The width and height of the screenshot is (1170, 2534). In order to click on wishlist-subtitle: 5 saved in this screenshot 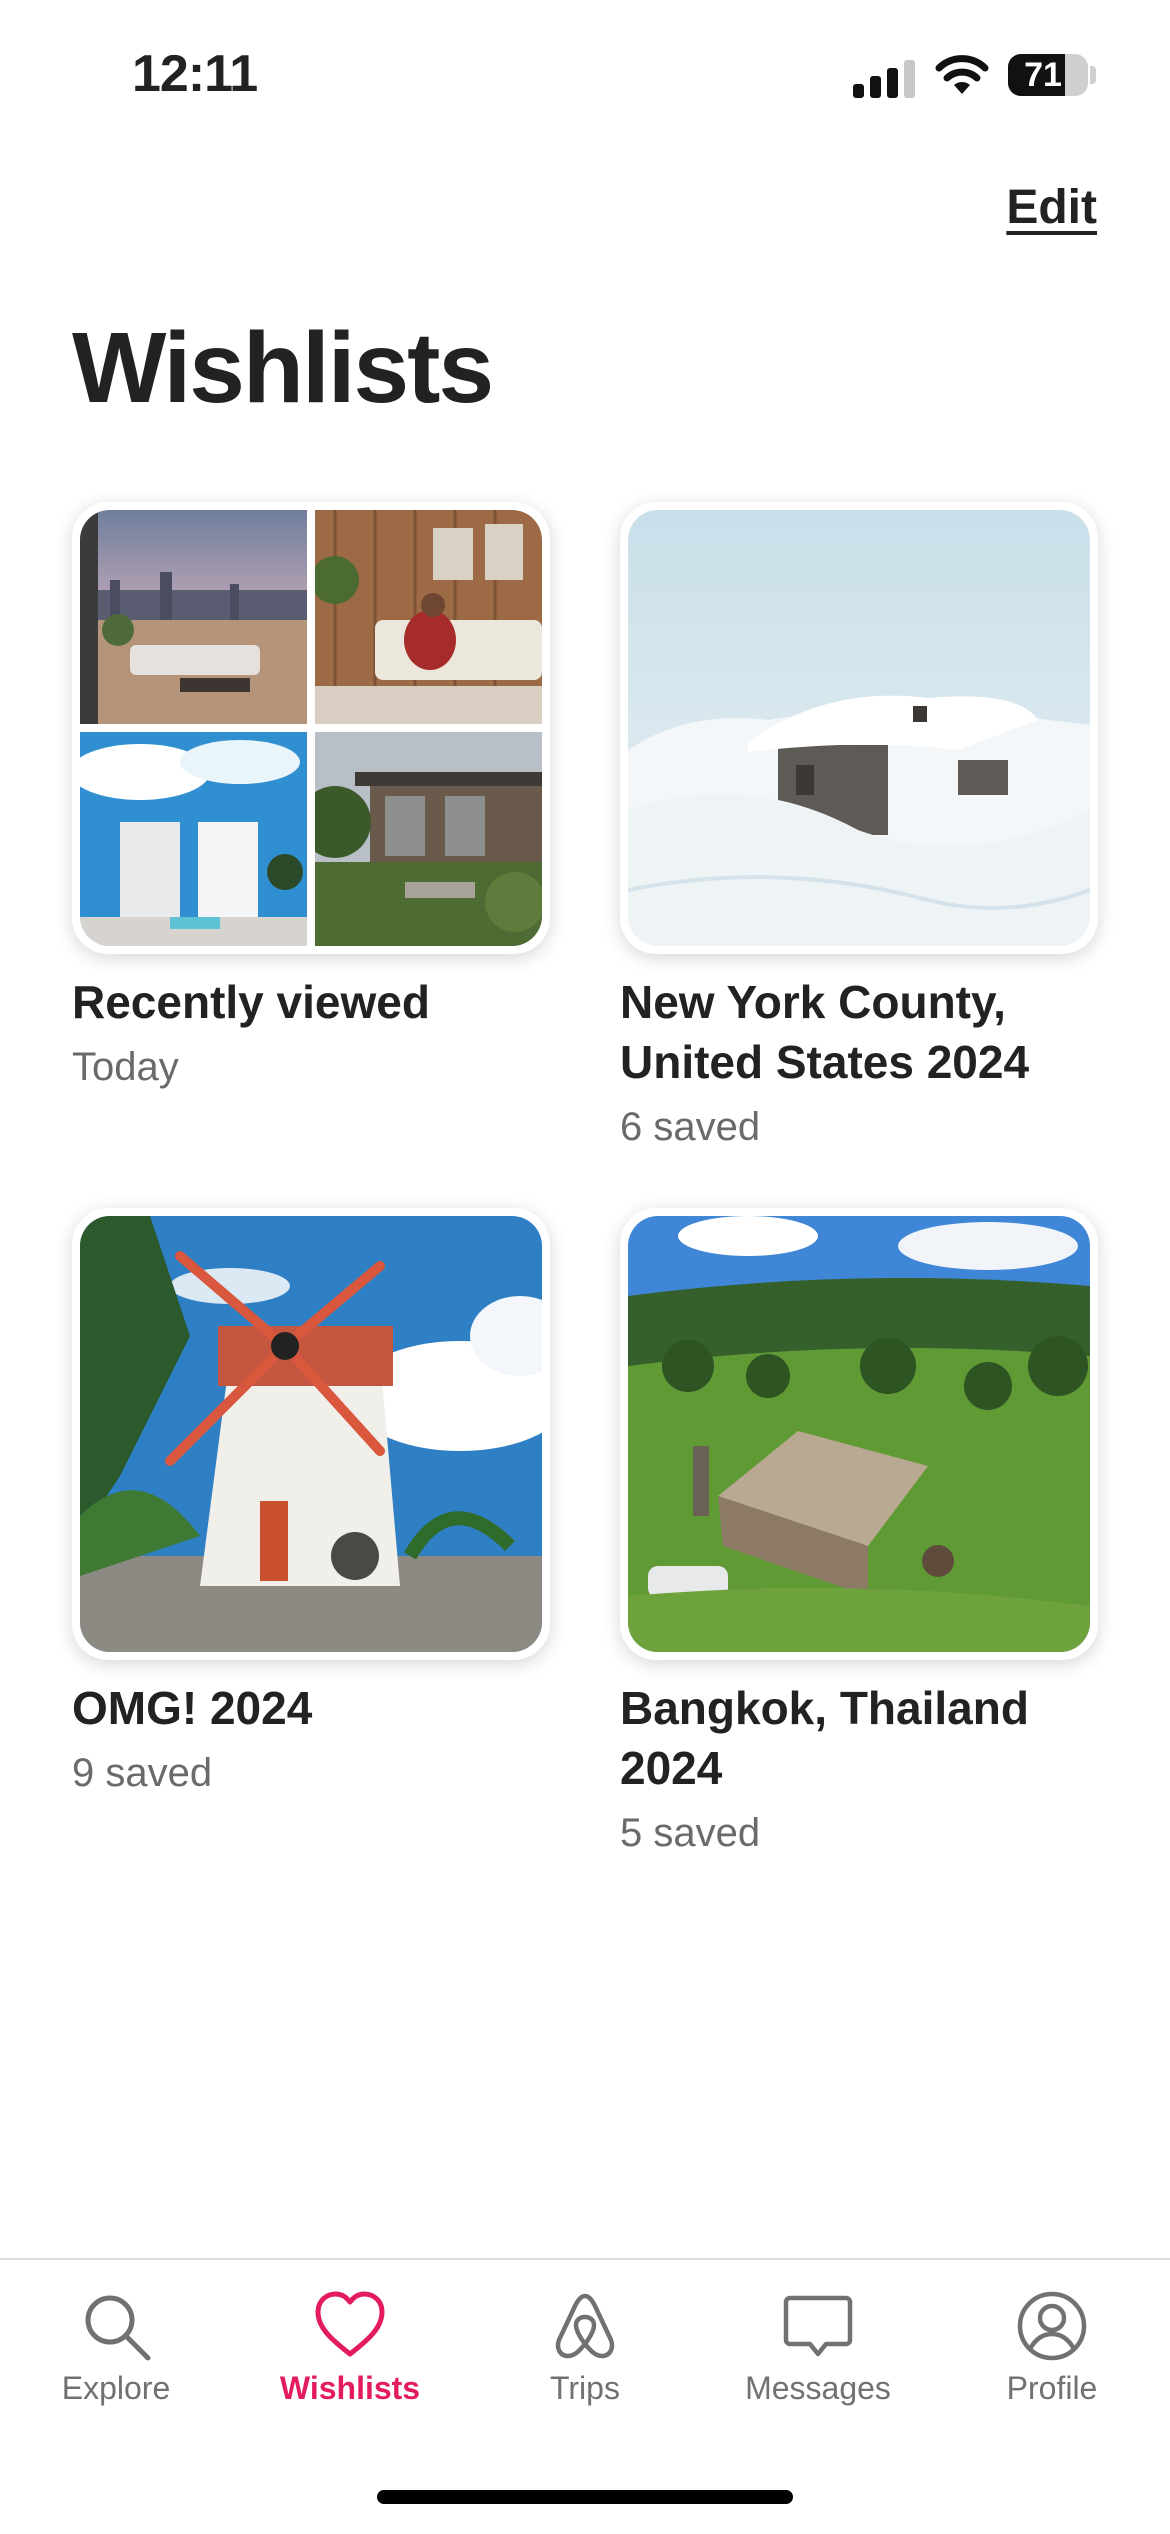, I will do `click(690, 1833)`.